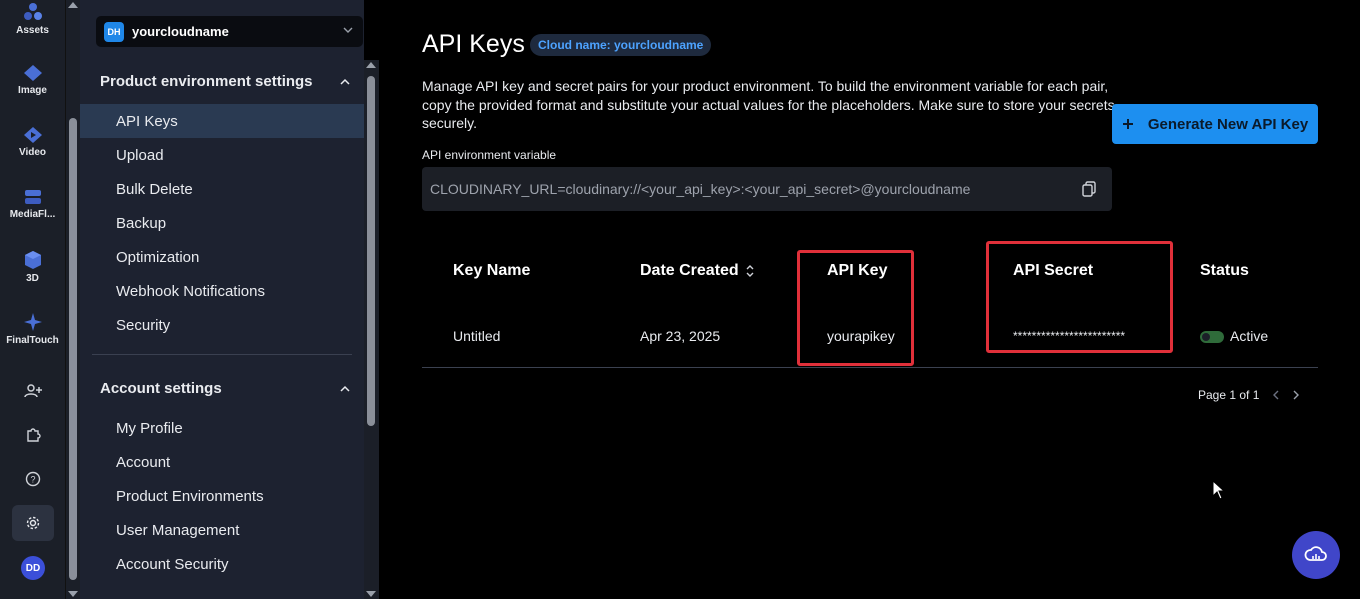 This screenshot has height=599, width=1360. I want to click on menu-item-security: Security, so click(222, 325).